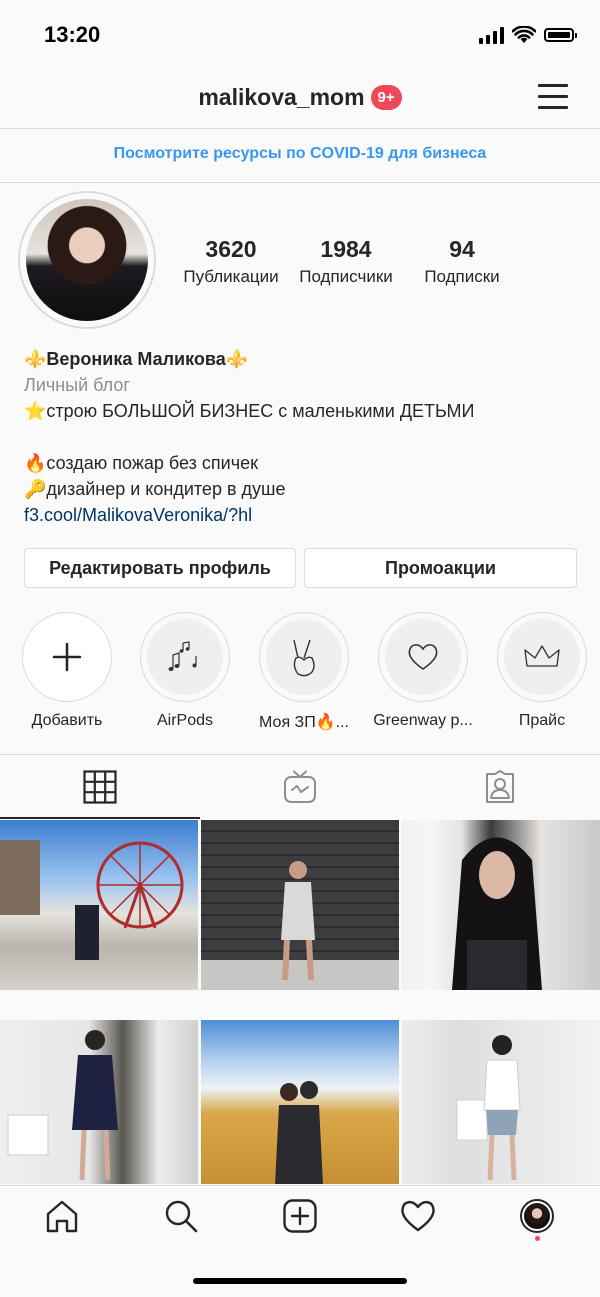  Describe the element at coordinates (182, 656) in the screenshot. I see `music-notes-icon` at that location.